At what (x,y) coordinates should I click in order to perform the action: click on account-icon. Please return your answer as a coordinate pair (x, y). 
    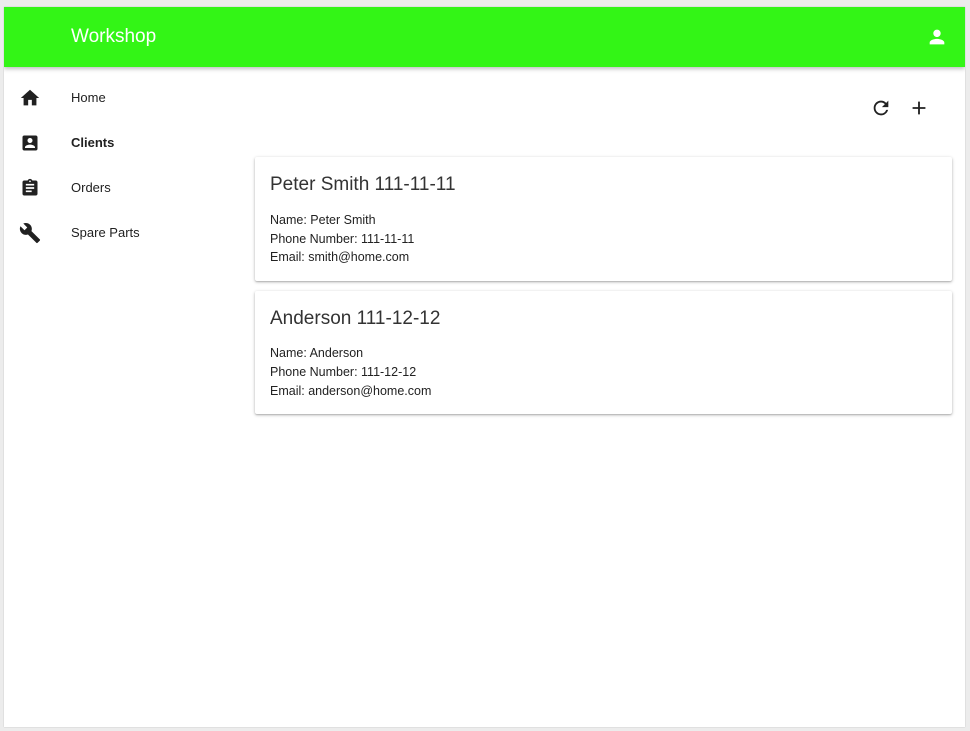
    Looking at the image, I should click on (937, 37).